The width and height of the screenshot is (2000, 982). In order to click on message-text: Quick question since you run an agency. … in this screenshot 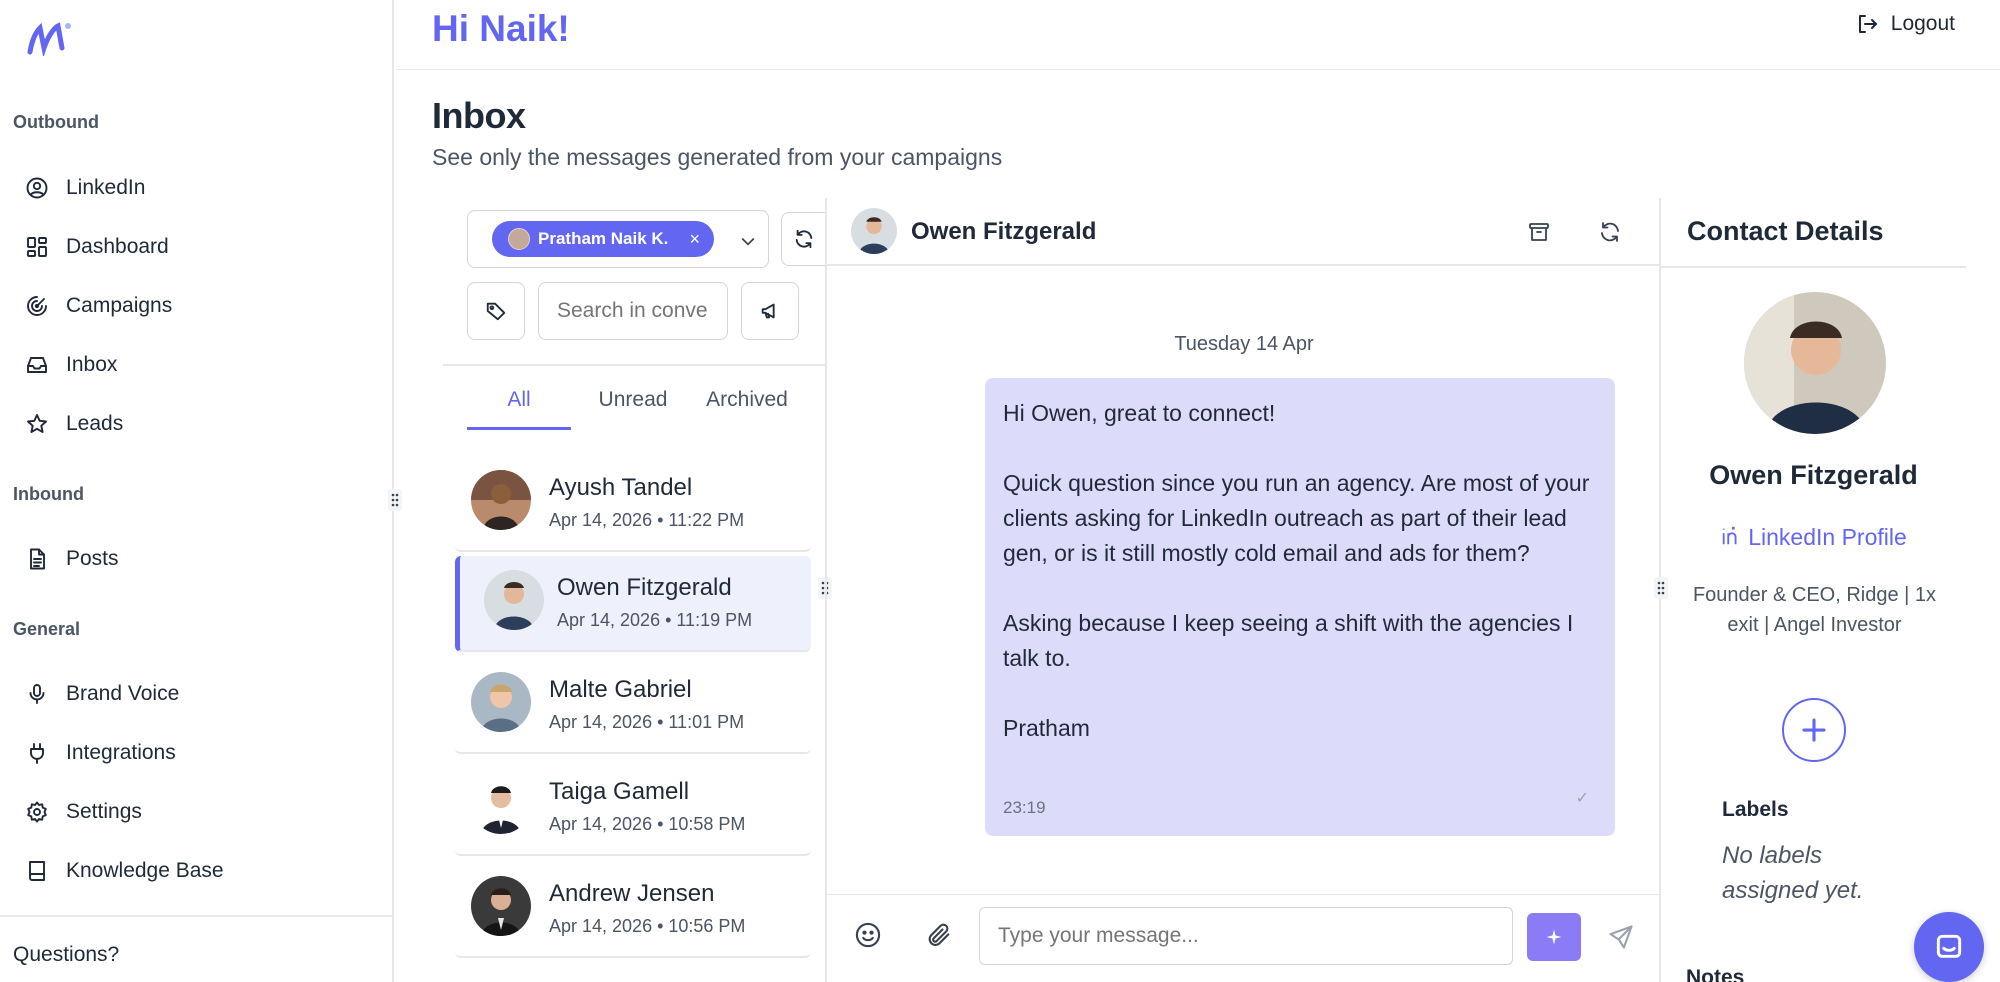, I will do `click(1296, 518)`.